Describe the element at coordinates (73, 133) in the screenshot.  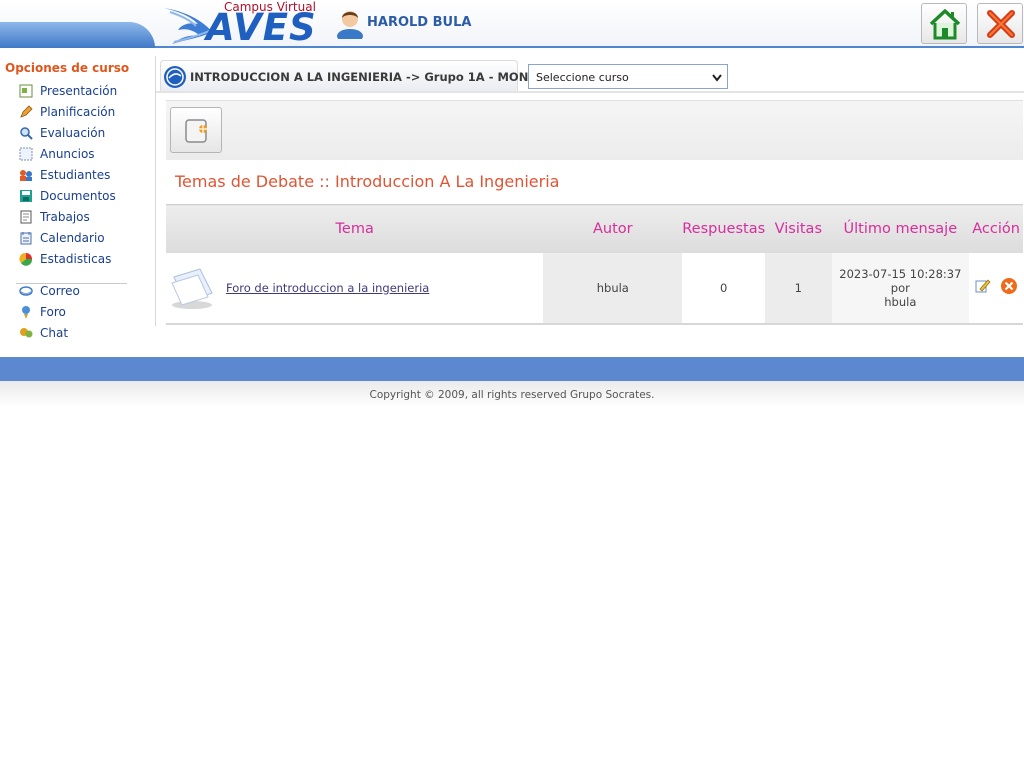
I see `sidebar-item-label: Evaluación` at that location.